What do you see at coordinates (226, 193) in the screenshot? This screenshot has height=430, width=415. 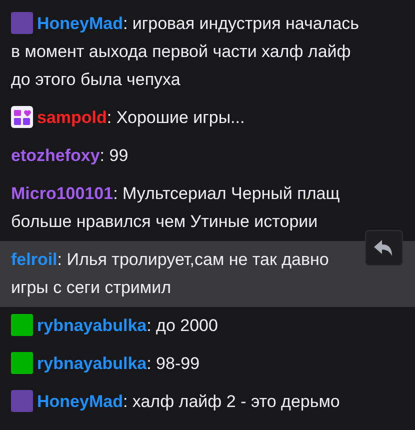 I see `message-text: : Мультсериал Черный плащ` at bounding box center [226, 193].